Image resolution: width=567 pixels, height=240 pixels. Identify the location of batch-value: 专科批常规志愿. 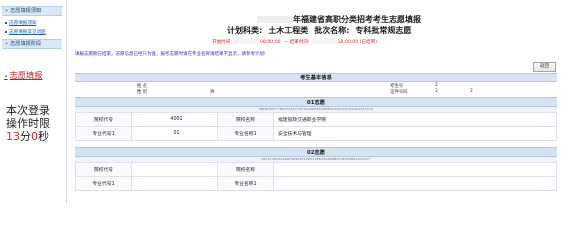
(383, 30).